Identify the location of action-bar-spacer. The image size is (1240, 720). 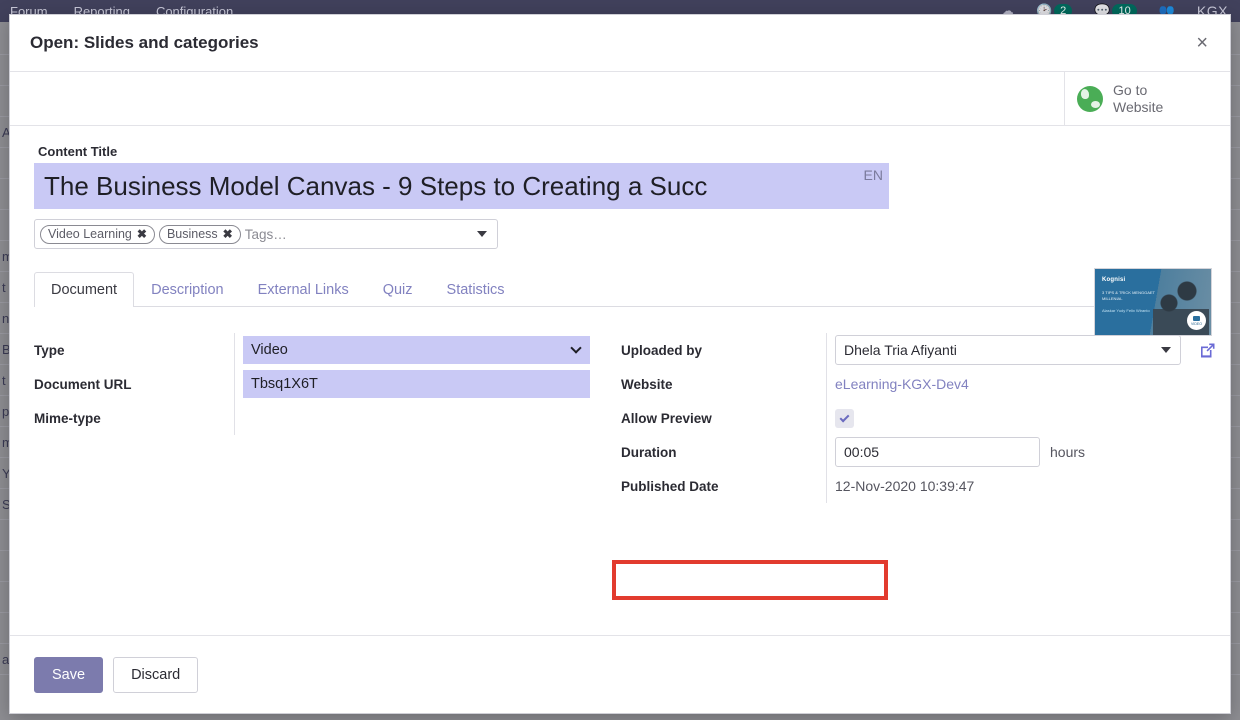
(537, 98).